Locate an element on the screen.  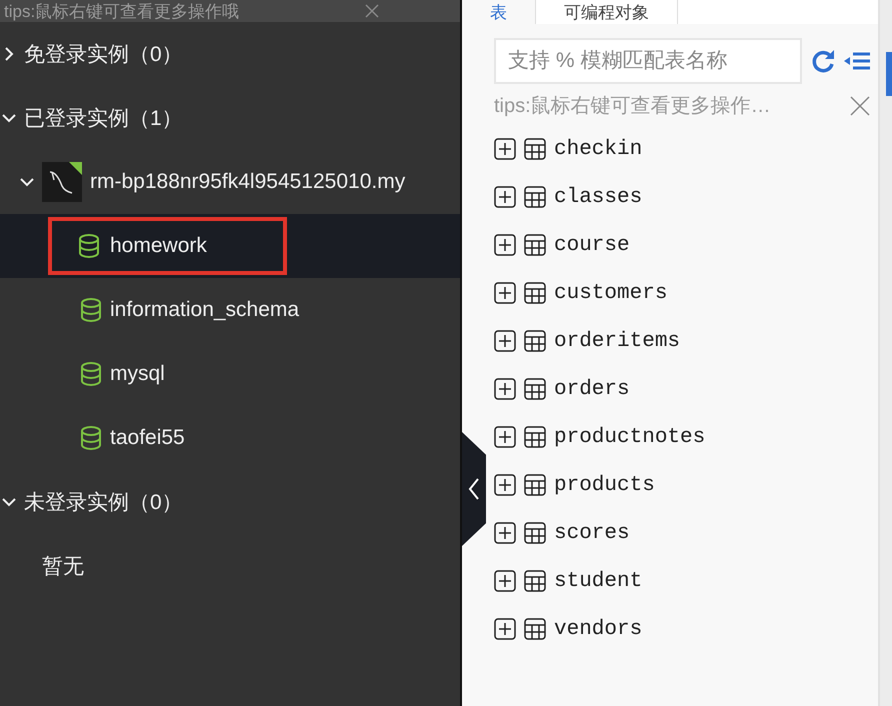
tab: 表 is located at coordinates (499, 12).